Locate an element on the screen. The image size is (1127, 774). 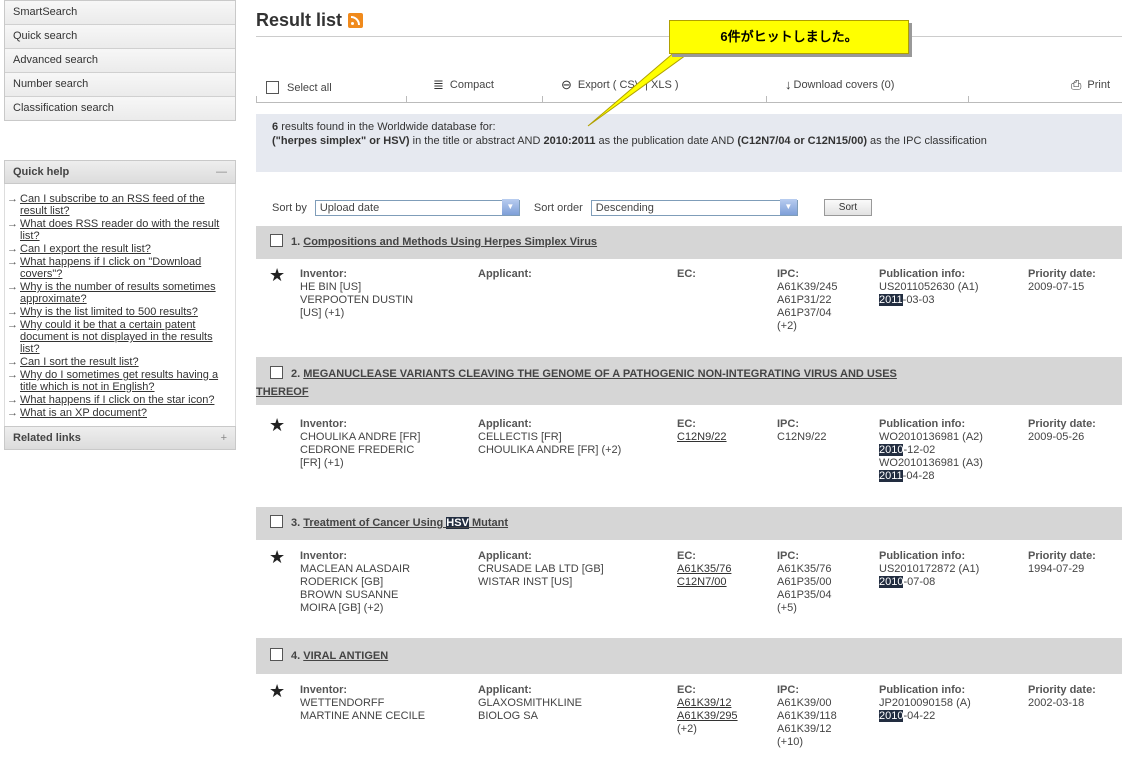
sort-button: Sort is located at coordinates (848, 207).